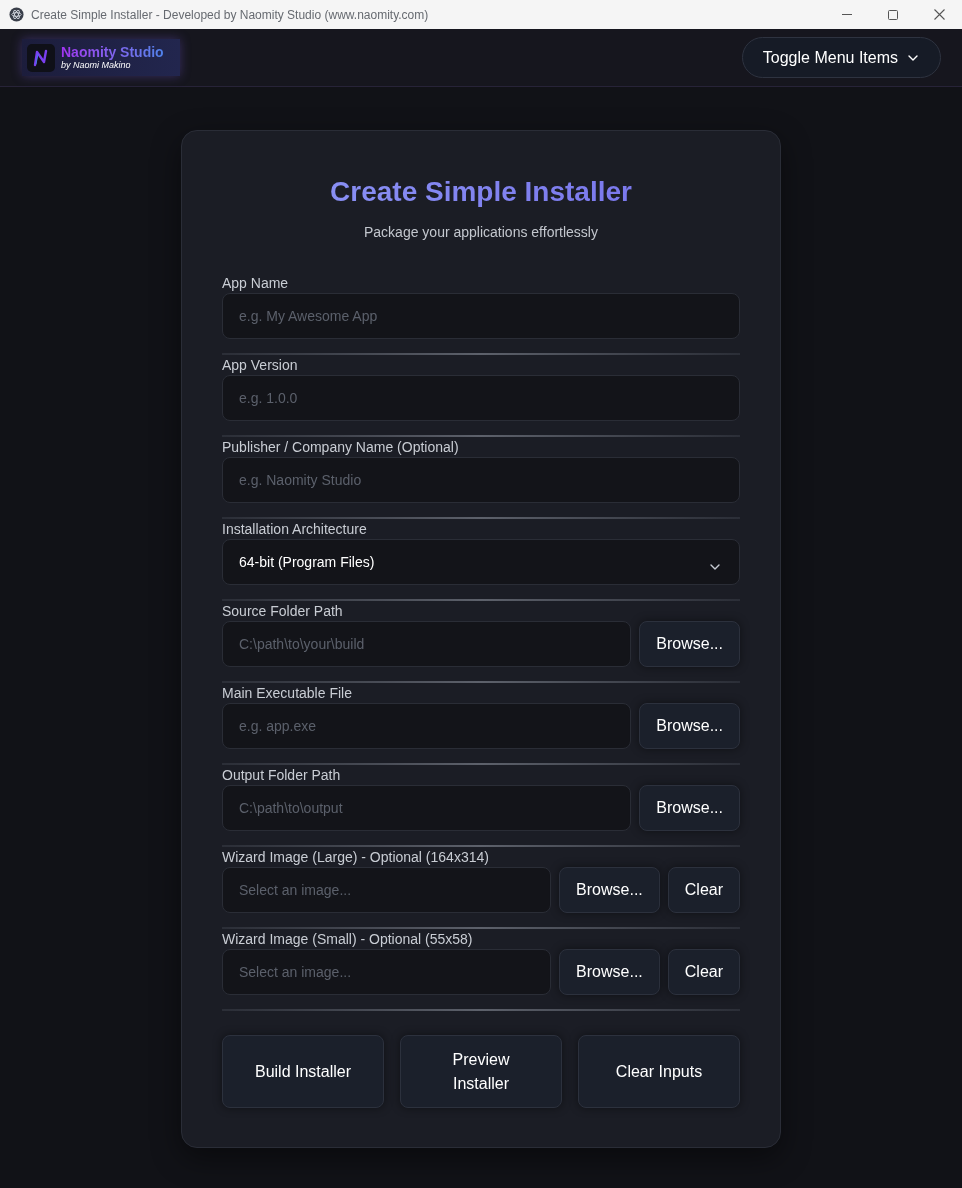 The width and height of the screenshot is (962, 1188). What do you see at coordinates (348, 939) in the screenshot?
I see `field-label: Wizard Image (Small) - Optional (55x58)` at bounding box center [348, 939].